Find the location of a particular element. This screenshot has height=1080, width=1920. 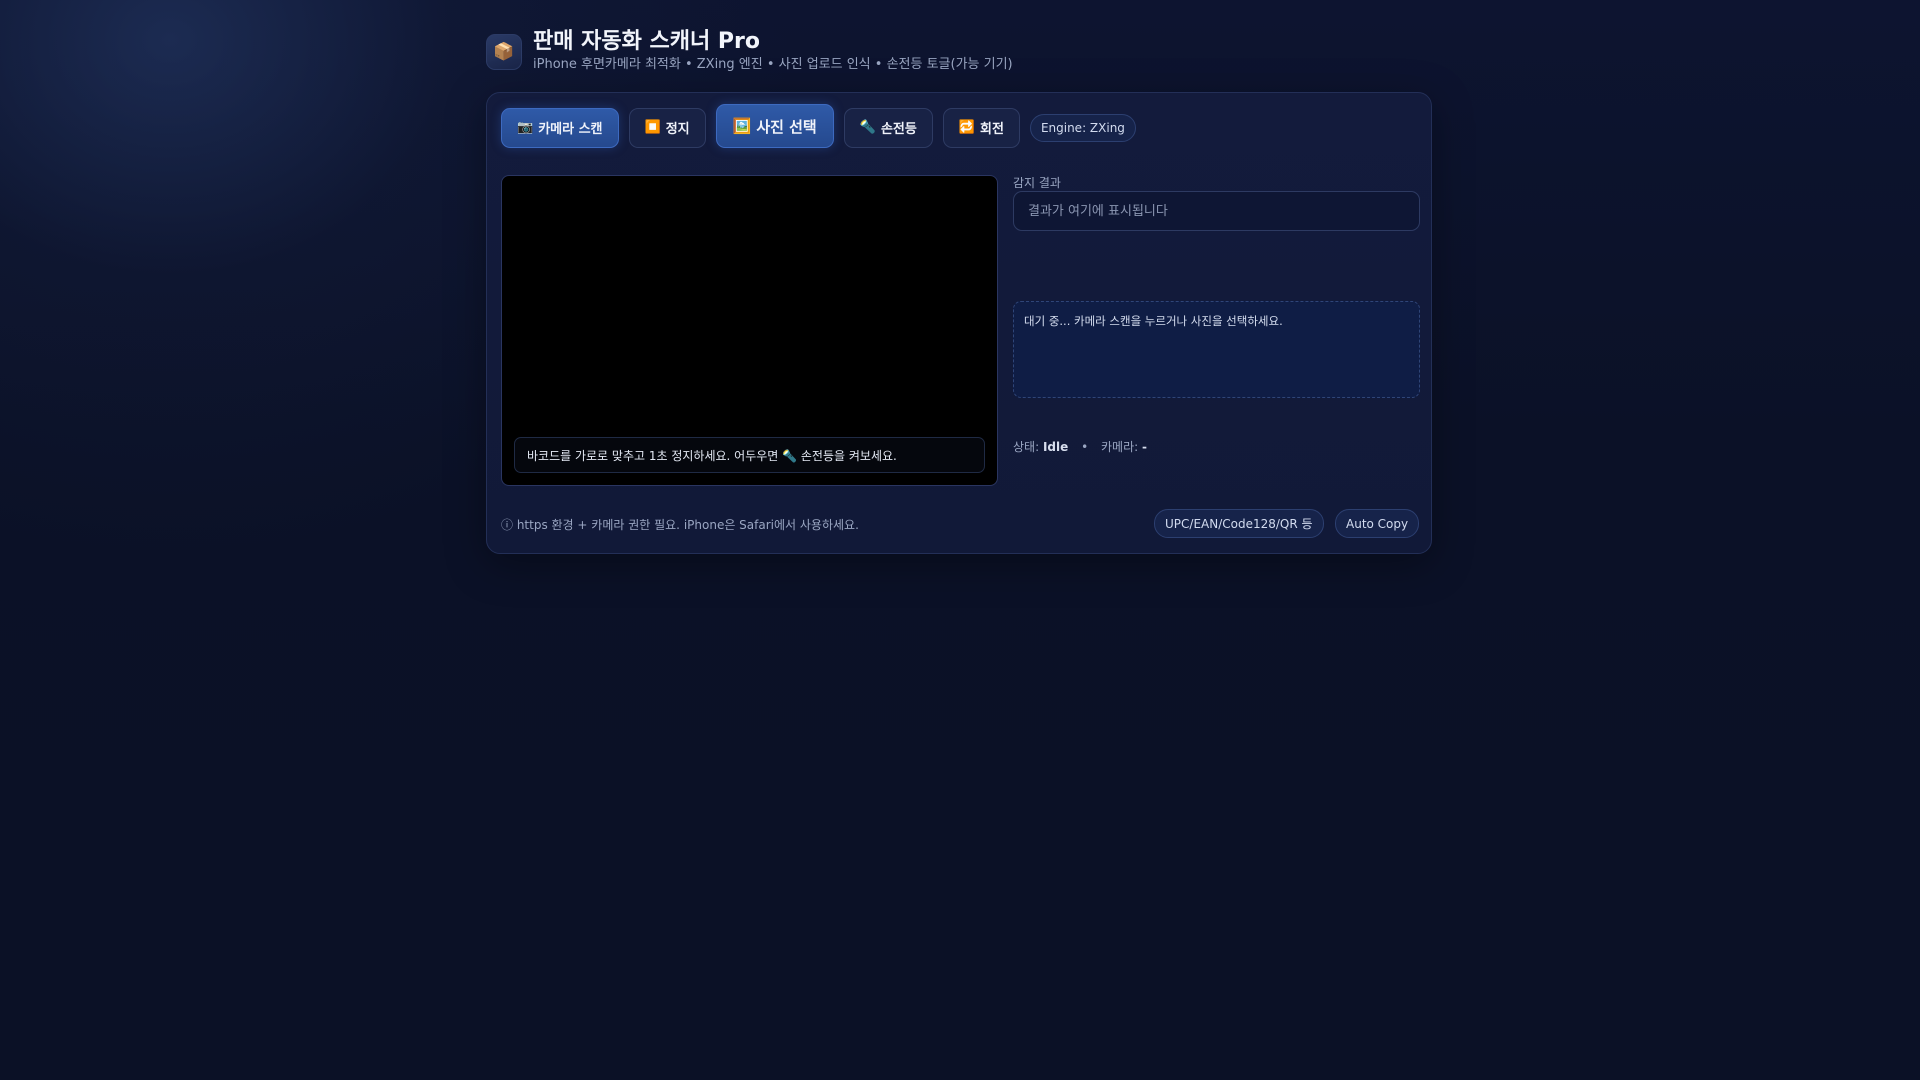

stop-label: 정지 is located at coordinates (677, 129).